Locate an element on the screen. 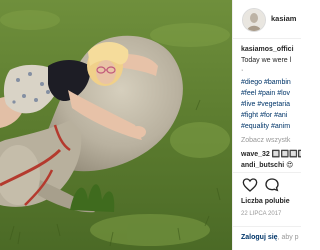 The image size is (320, 250). comment-item: andi_butschi 😍 is located at coordinates (267, 165).